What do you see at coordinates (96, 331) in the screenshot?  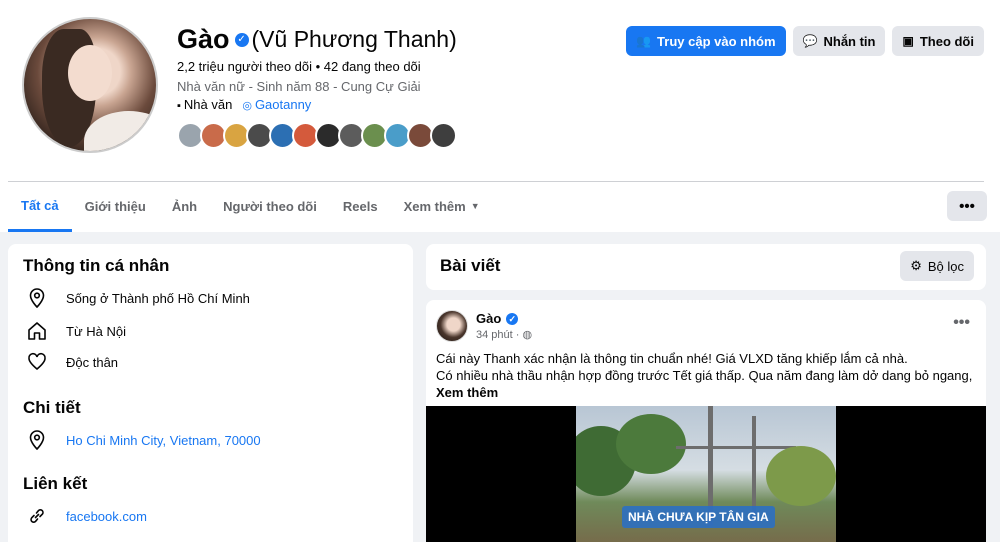 I see `from-text: Từ Hà Nội` at bounding box center [96, 331].